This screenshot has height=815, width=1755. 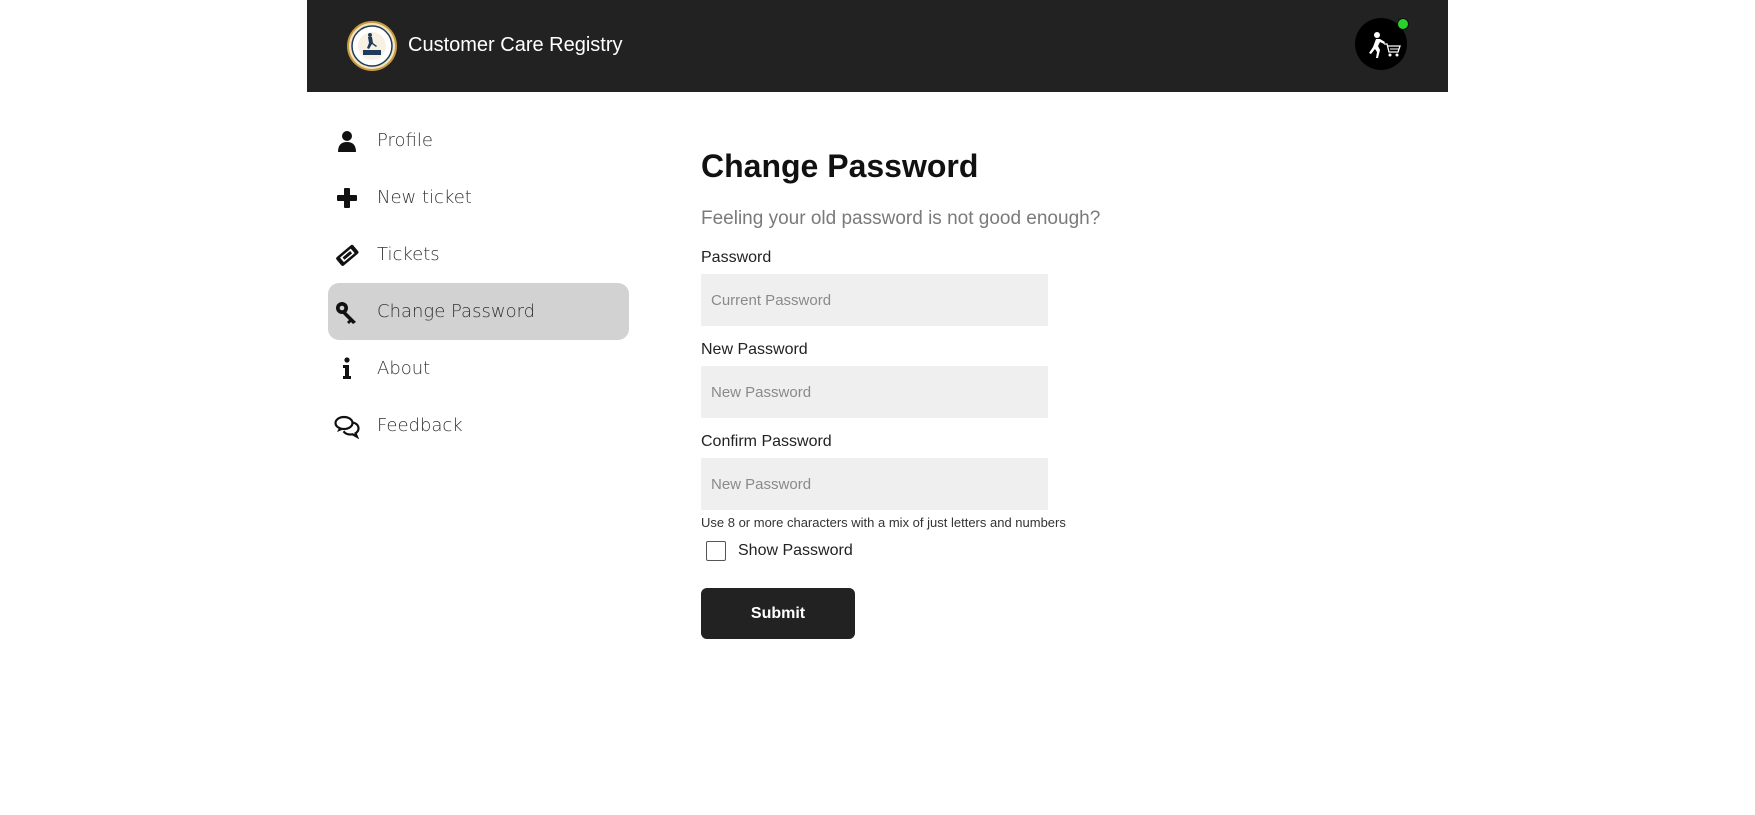 I want to click on confirm-password-input, so click(x=874, y=484).